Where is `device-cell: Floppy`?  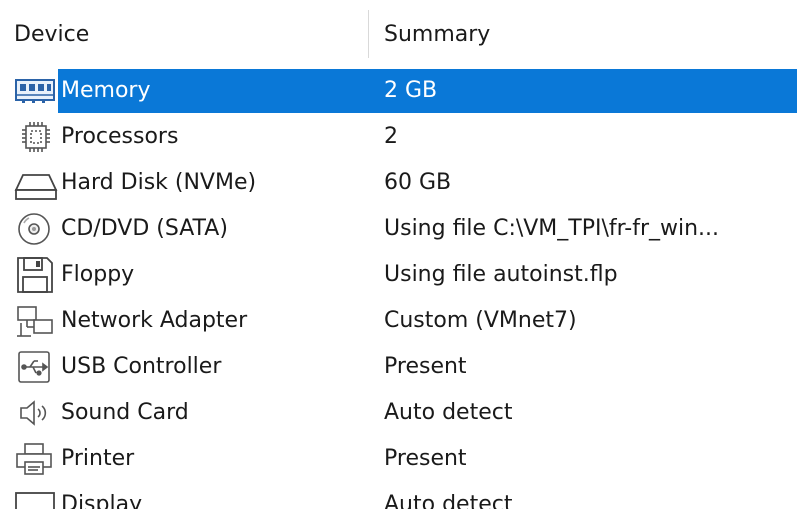
device-cell: Floppy is located at coordinates (75, 275).